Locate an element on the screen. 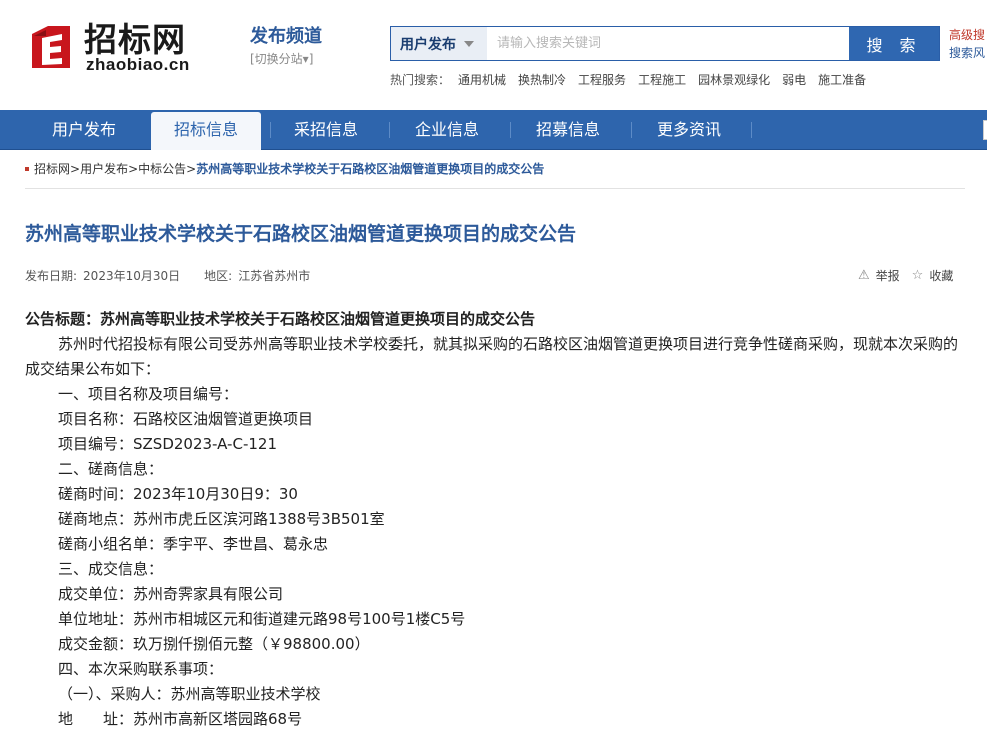  main-nav: 用户发布 招标信息 采招信息 企业信息 招募信息 更多资讯 is located at coordinates (493, 130).